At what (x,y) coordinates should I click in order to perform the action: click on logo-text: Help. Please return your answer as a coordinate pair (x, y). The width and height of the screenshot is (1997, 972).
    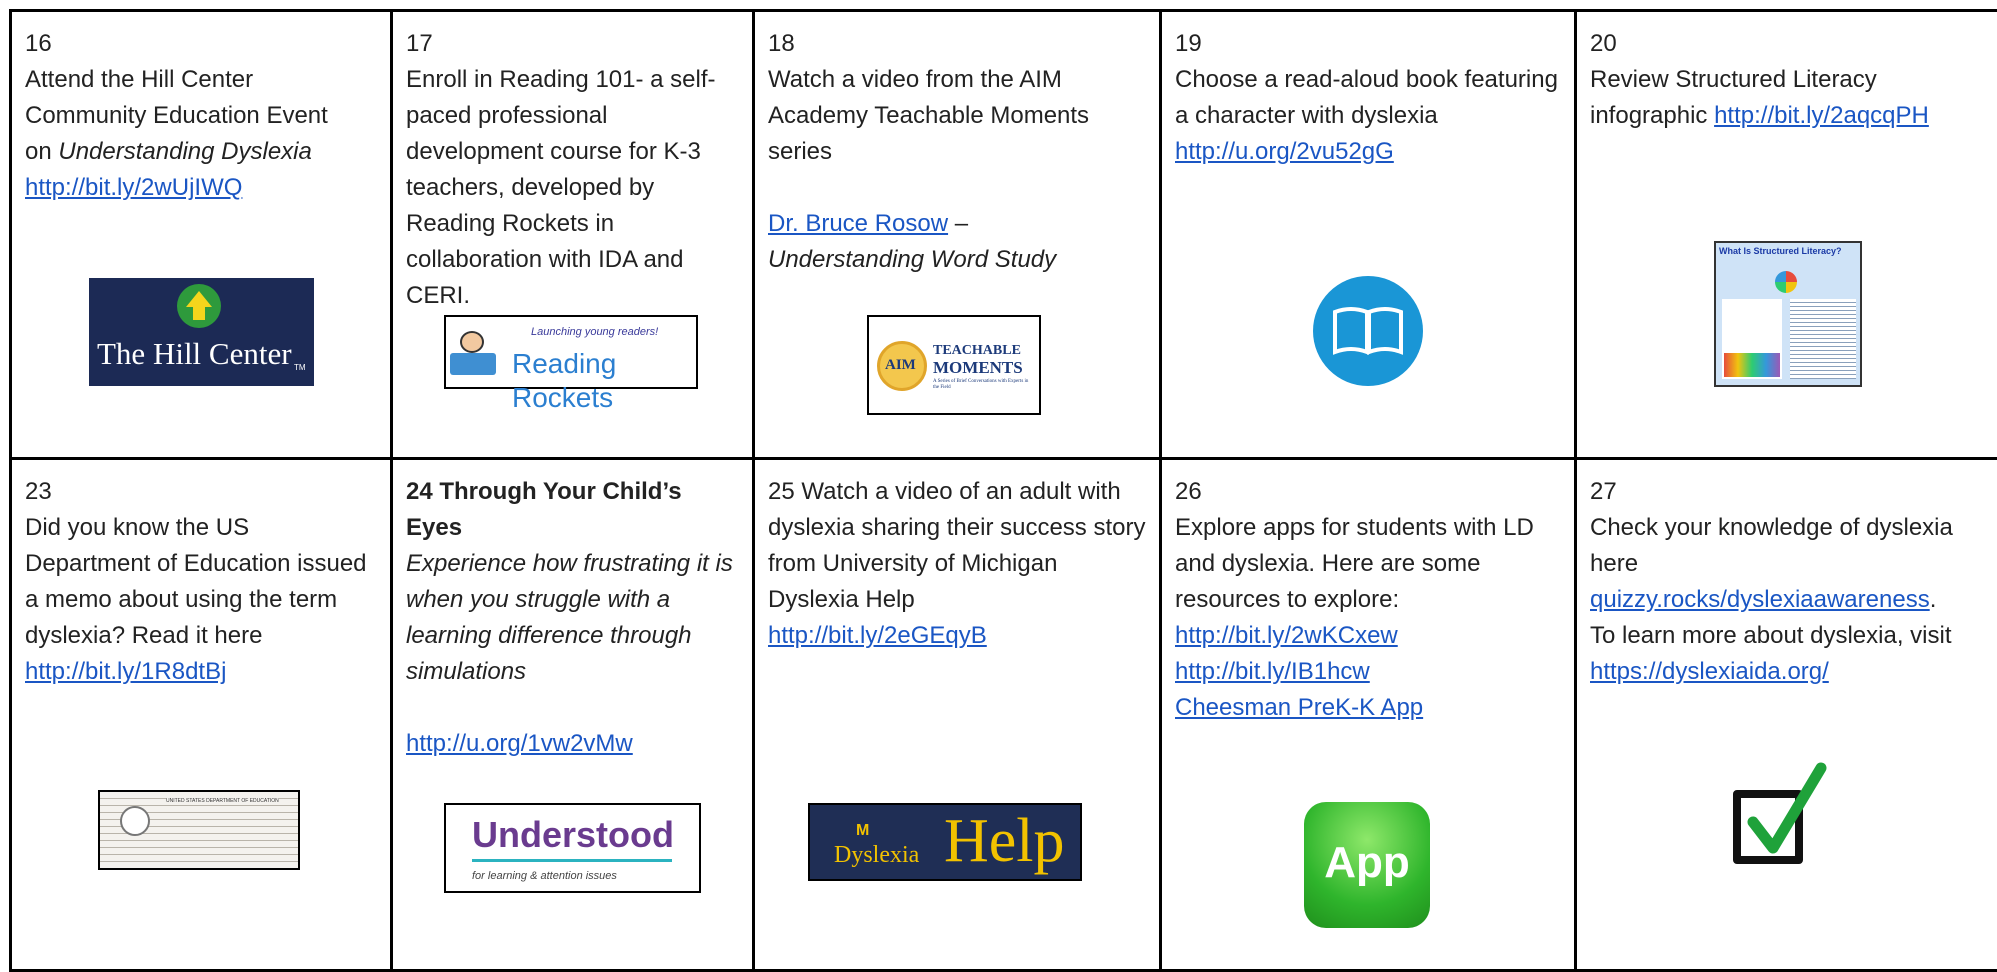
    Looking at the image, I should click on (1004, 841).